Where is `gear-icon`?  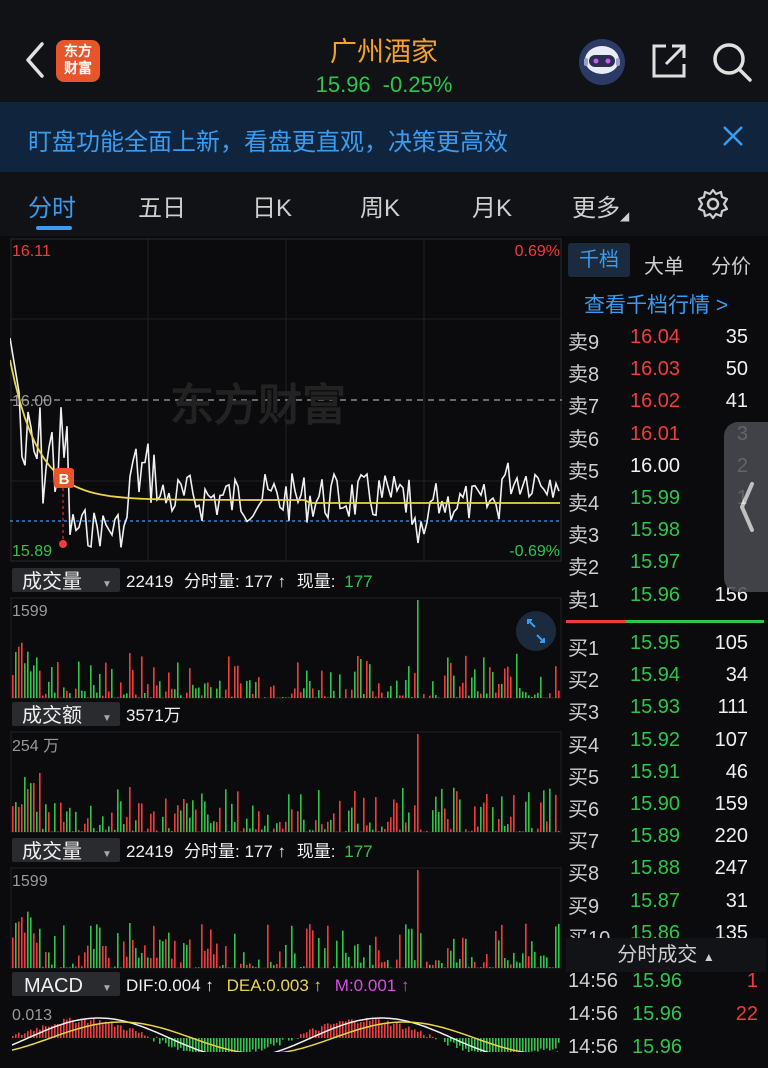
gear-icon is located at coordinates (713, 204).